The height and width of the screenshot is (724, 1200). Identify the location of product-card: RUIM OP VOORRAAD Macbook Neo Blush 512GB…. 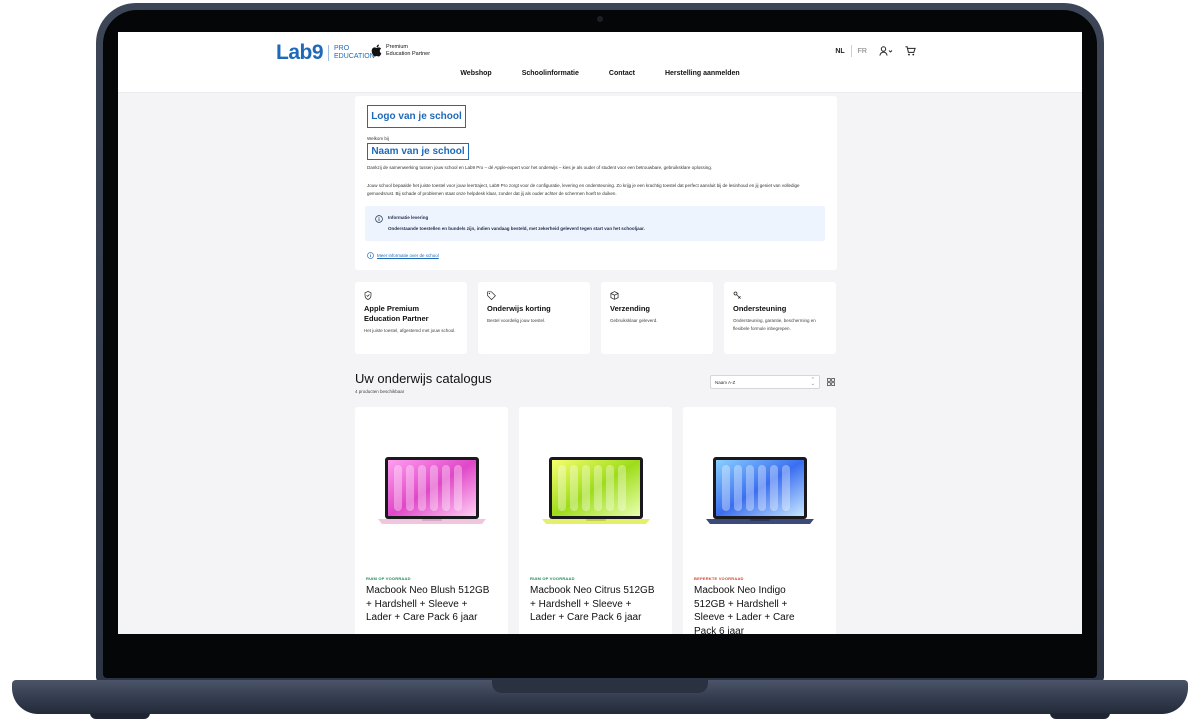
(431, 520).